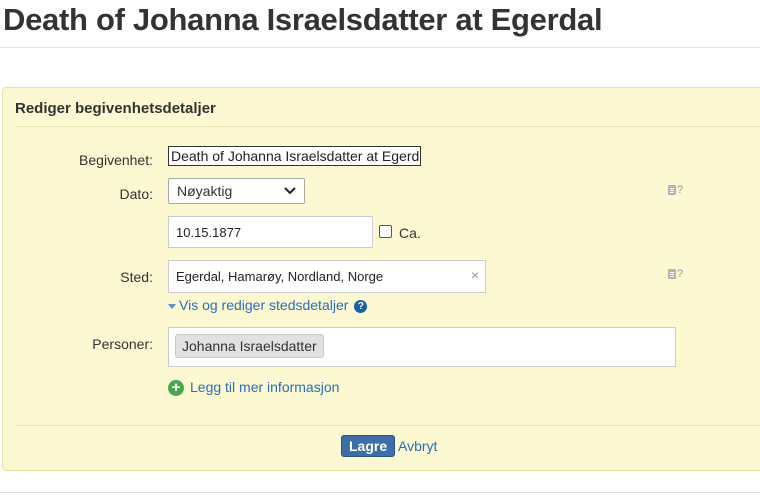  What do you see at coordinates (172, 306) in the screenshot?
I see `triangle-down-icon` at bounding box center [172, 306].